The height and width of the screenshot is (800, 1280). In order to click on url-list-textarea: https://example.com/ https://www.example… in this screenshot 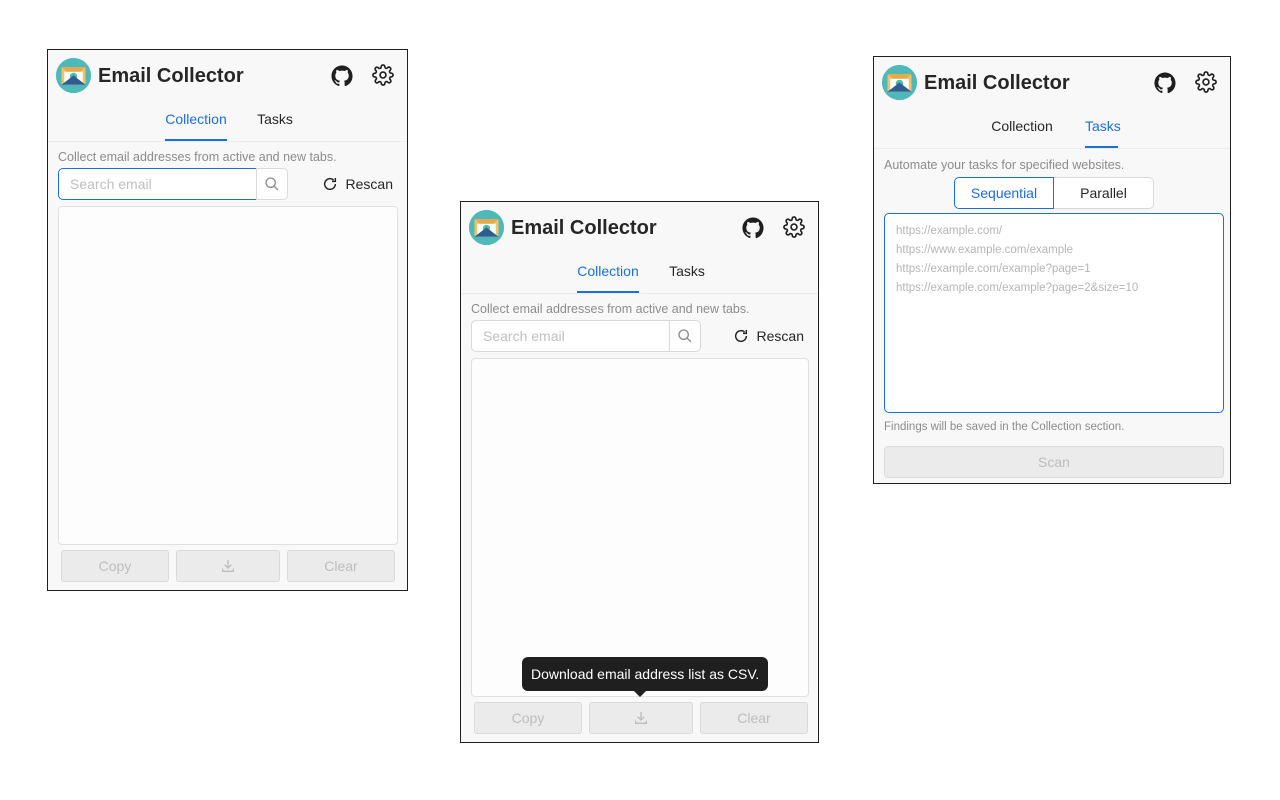, I will do `click(1054, 313)`.